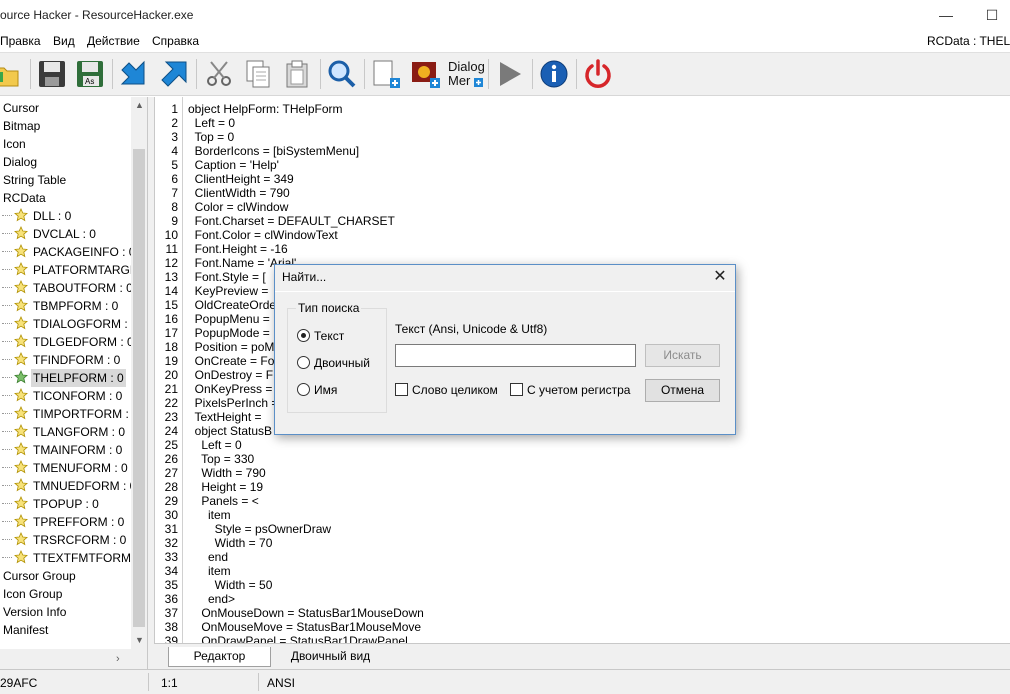 The image size is (1010, 694). What do you see at coordinates (317, 390) in the screenshot?
I see `radio-name: Имя` at bounding box center [317, 390].